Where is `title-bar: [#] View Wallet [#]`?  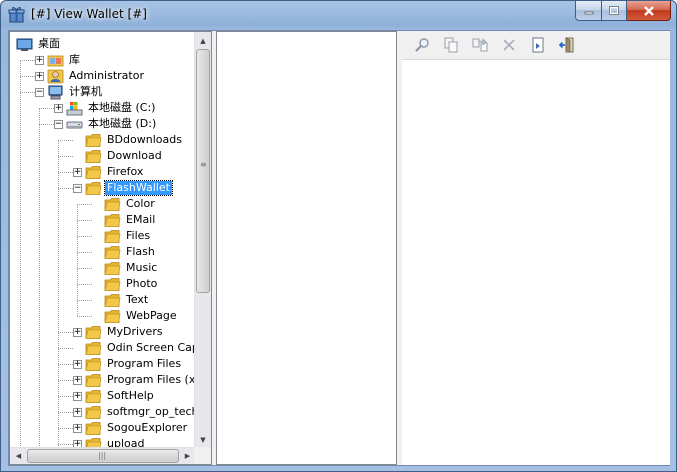 title-bar: [#] View Wallet [#] is located at coordinates (338, 15).